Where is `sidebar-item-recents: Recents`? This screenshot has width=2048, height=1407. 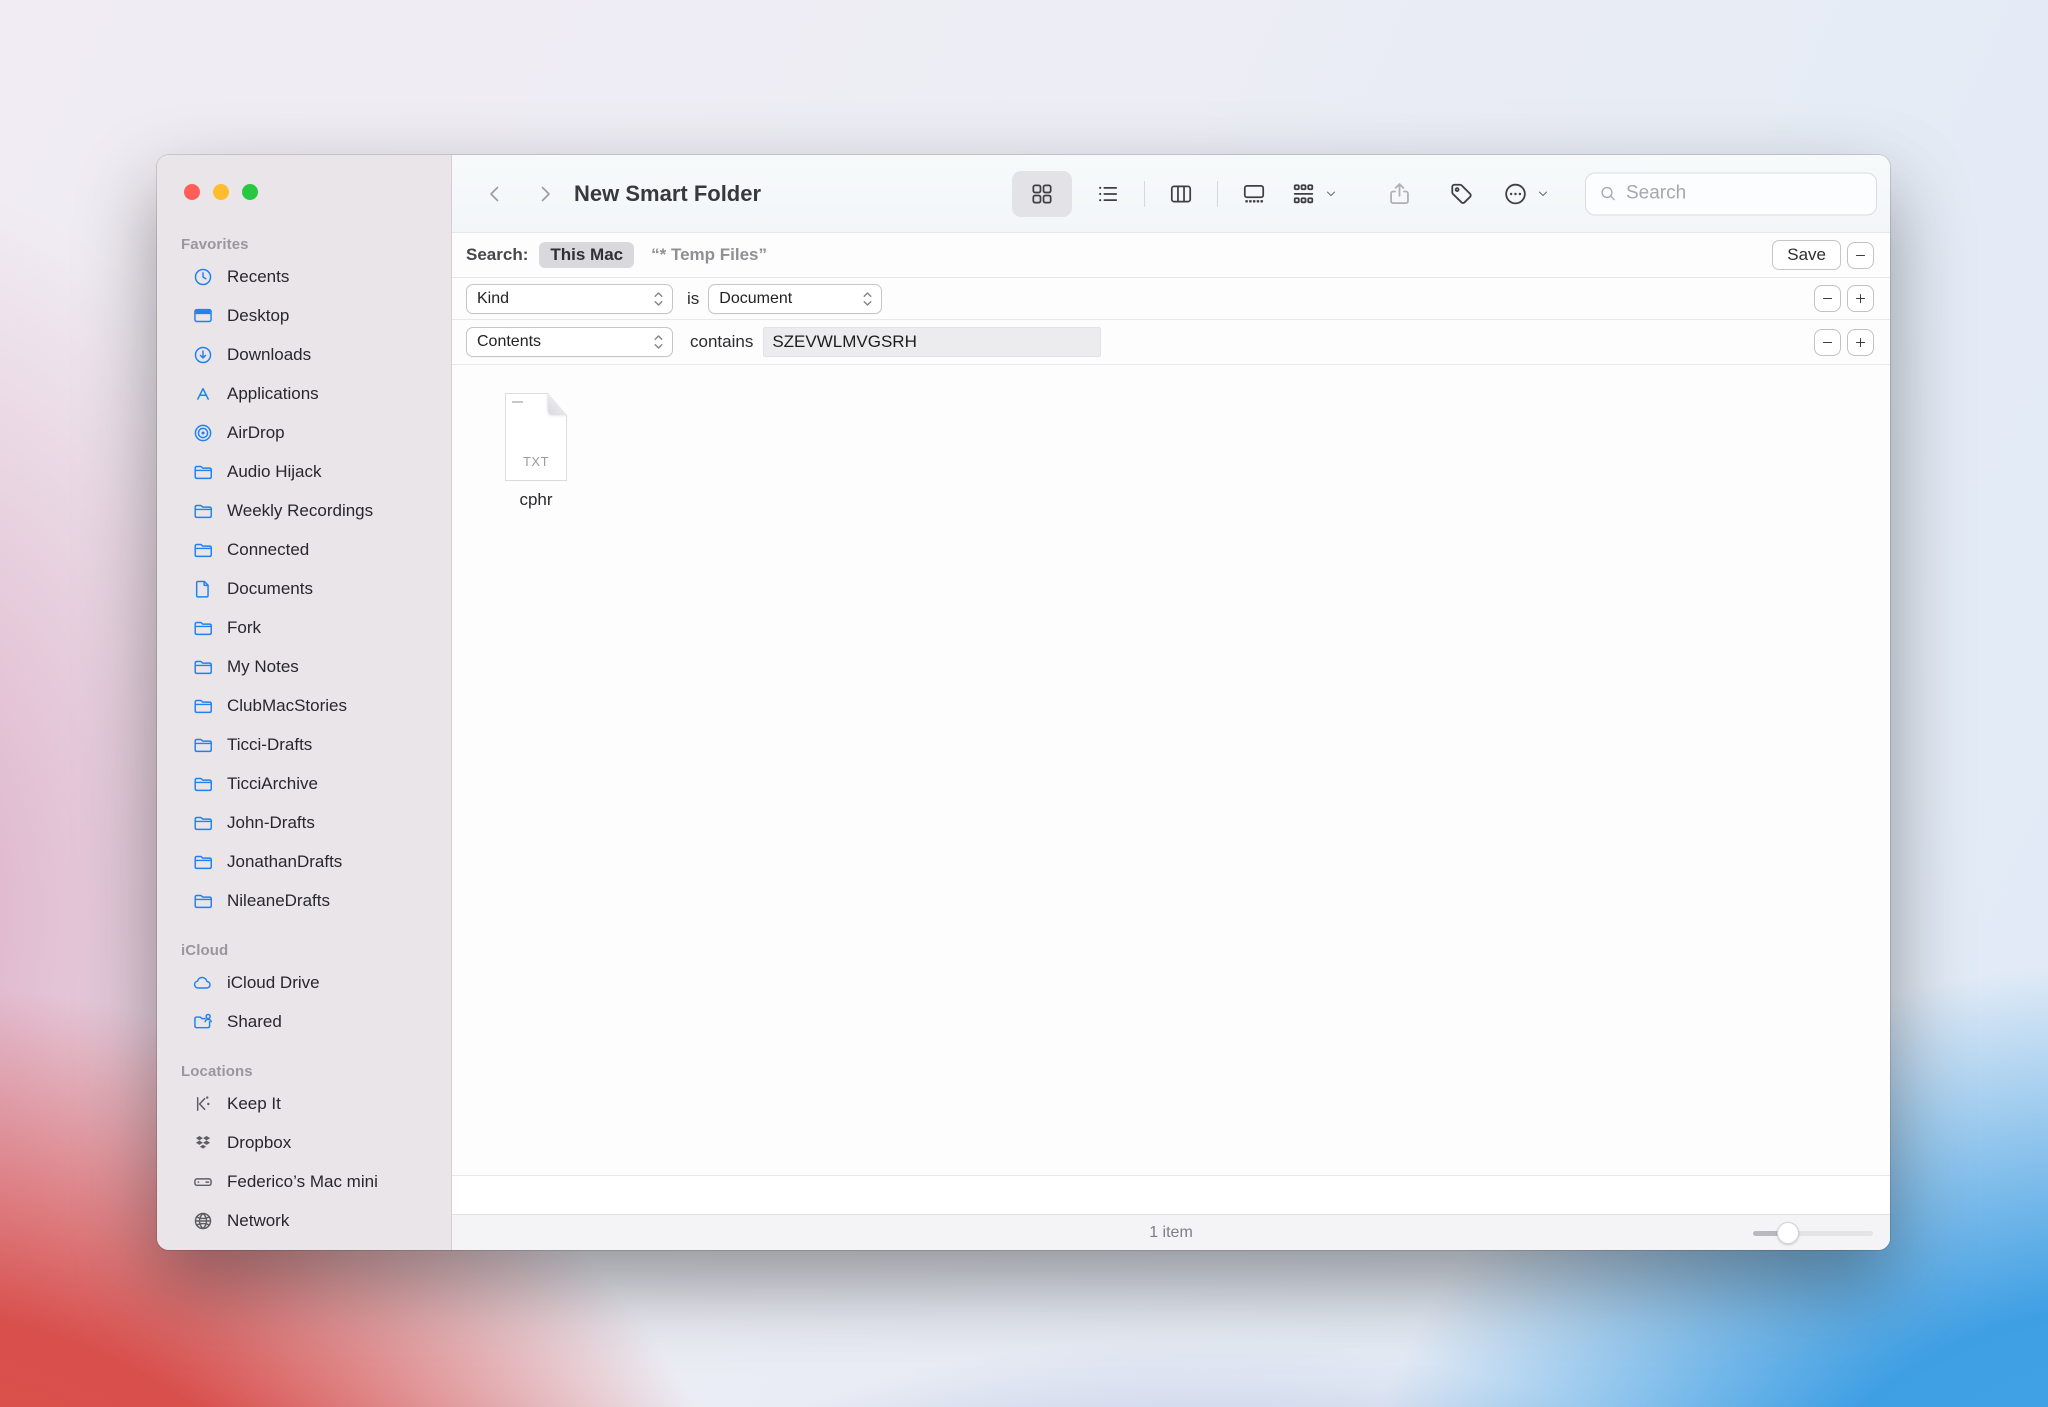
sidebar-item-recents: Recents is located at coordinates (304, 276).